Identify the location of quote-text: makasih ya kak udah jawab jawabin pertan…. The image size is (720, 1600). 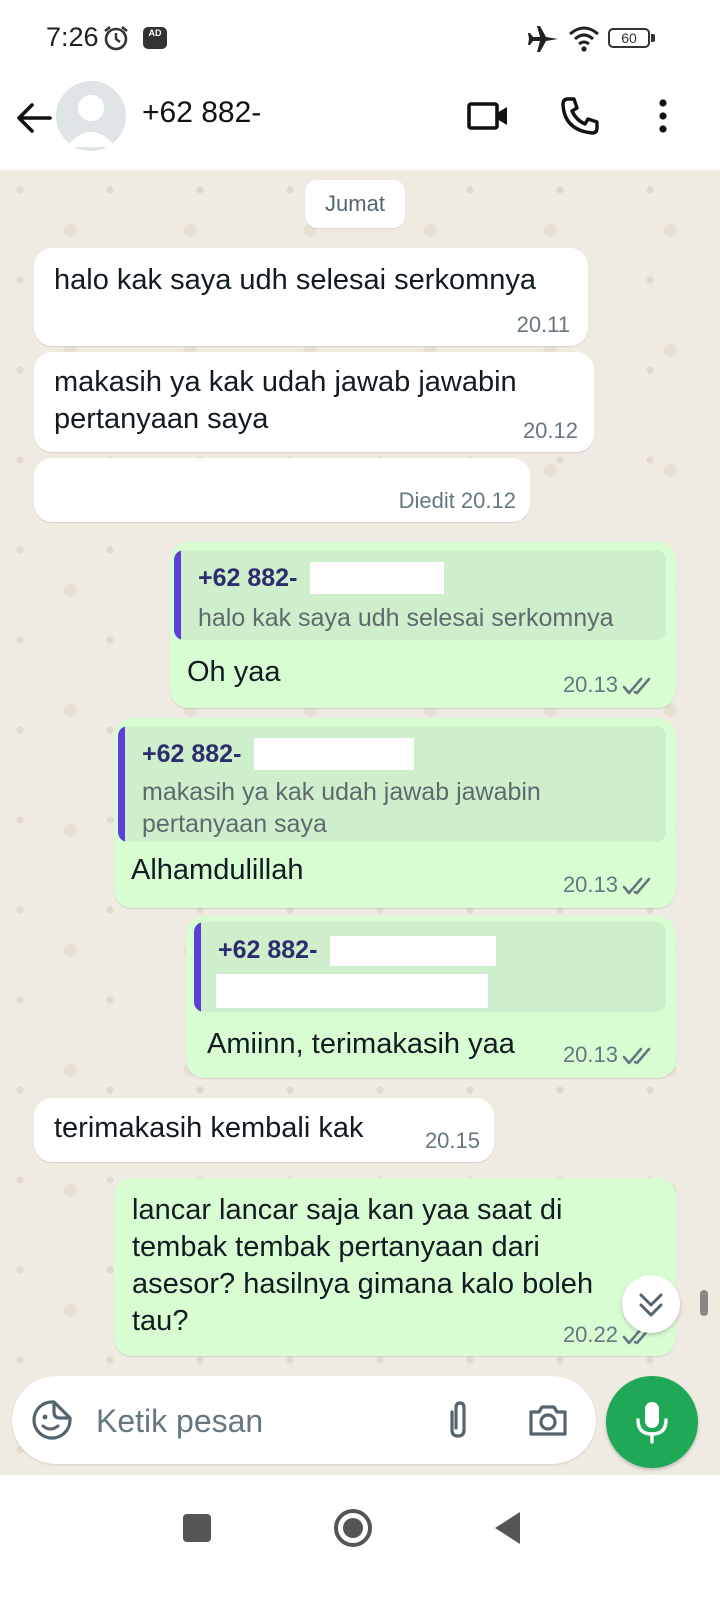
(341, 808).